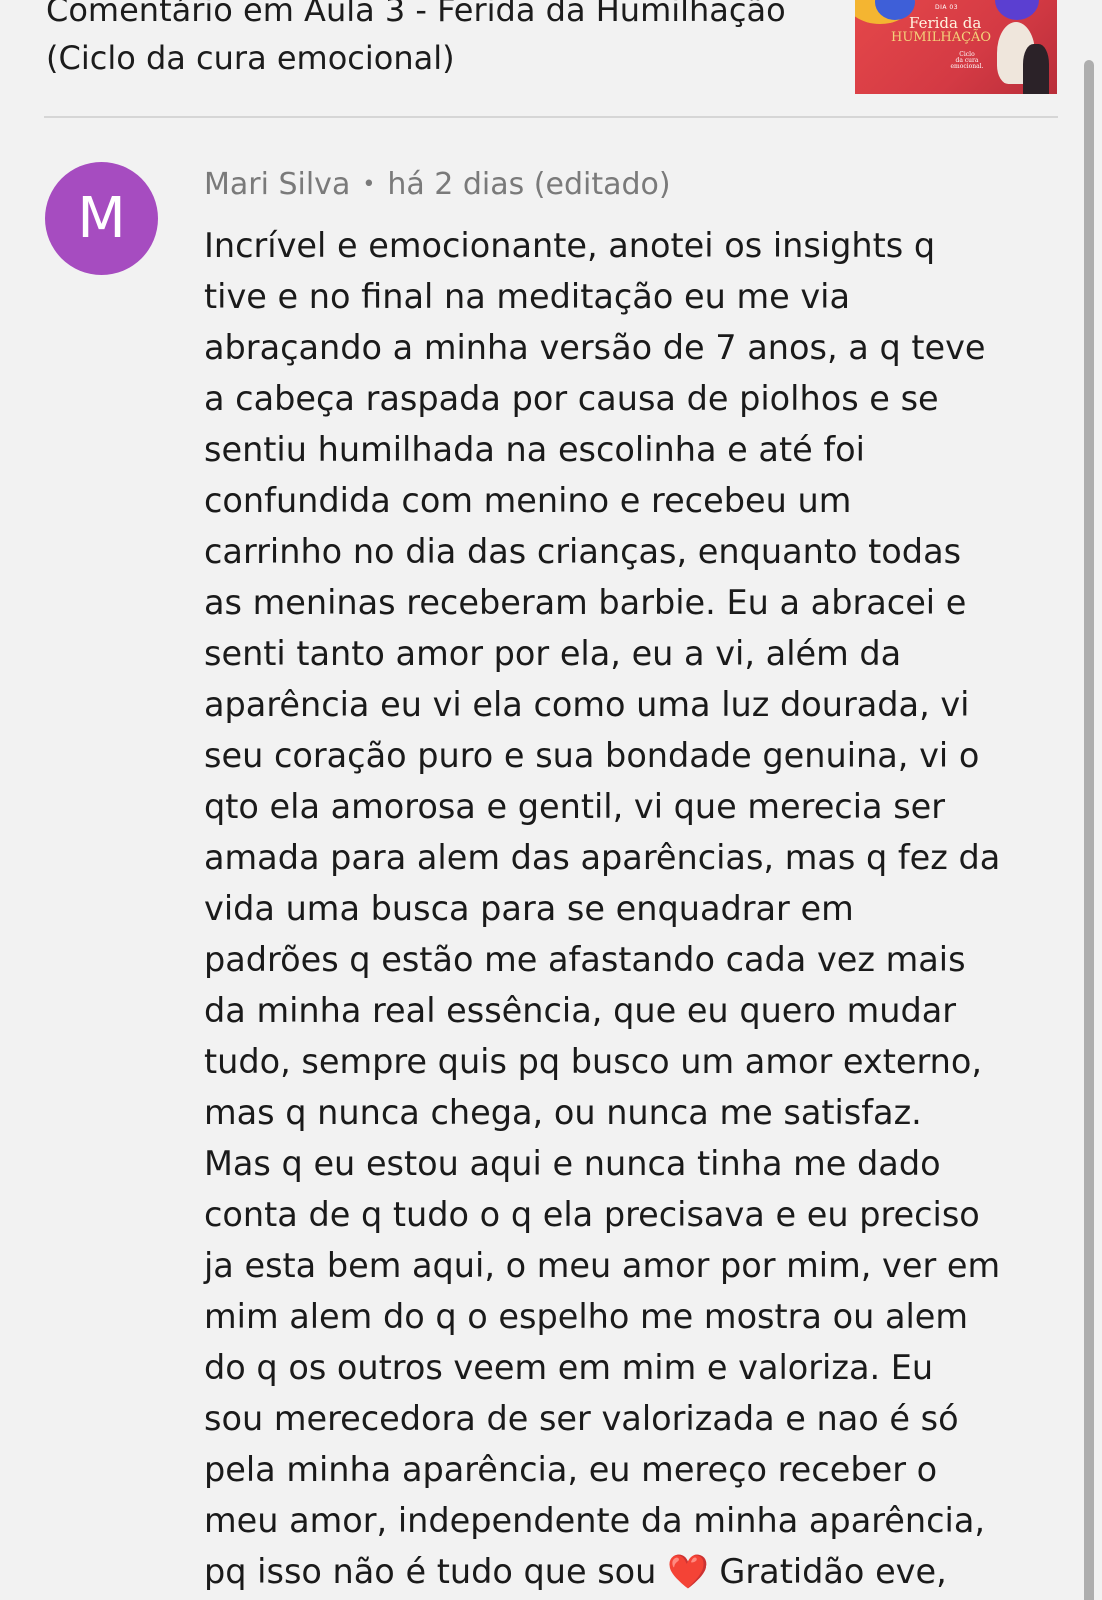 Image resolution: width=1102 pixels, height=1600 pixels. I want to click on thumbnail-day-label: DIA 03, so click(947, 7).